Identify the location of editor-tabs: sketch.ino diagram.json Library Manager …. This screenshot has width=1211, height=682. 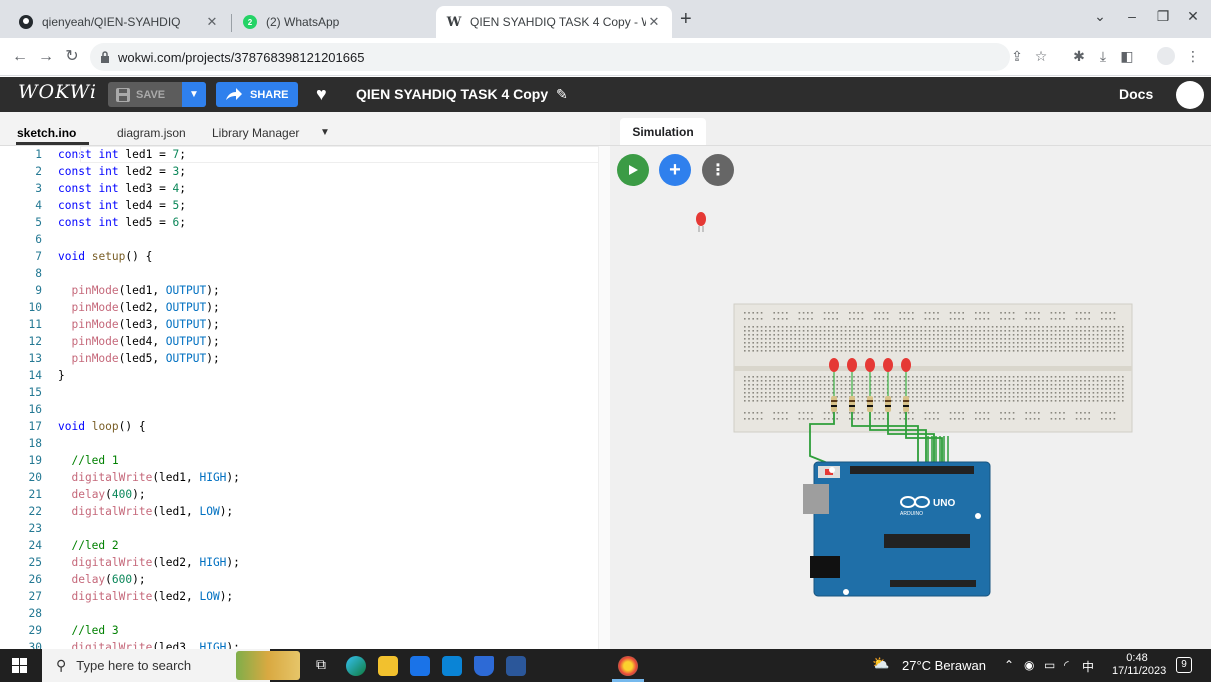
(305, 129).